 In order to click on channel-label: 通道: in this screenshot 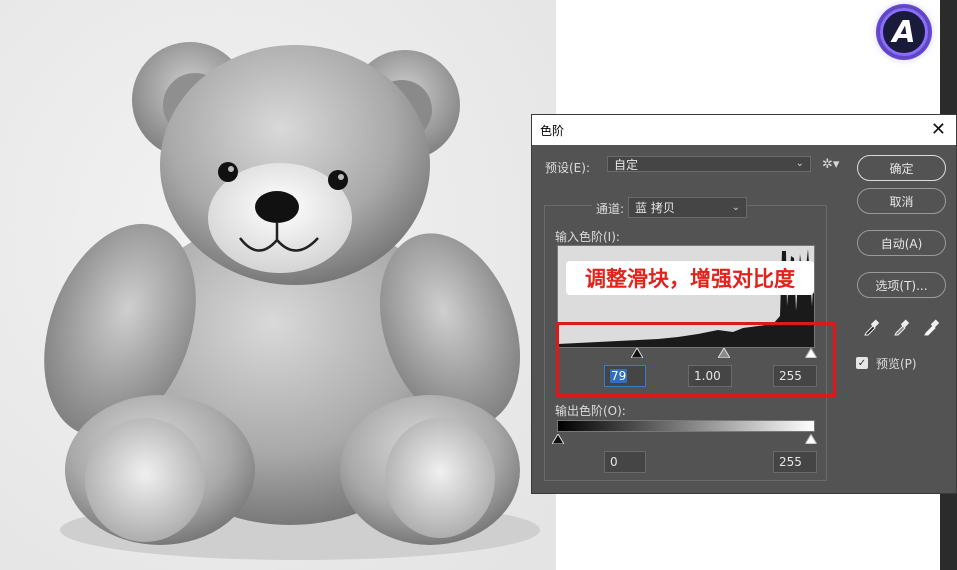, I will do `click(610, 208)`.